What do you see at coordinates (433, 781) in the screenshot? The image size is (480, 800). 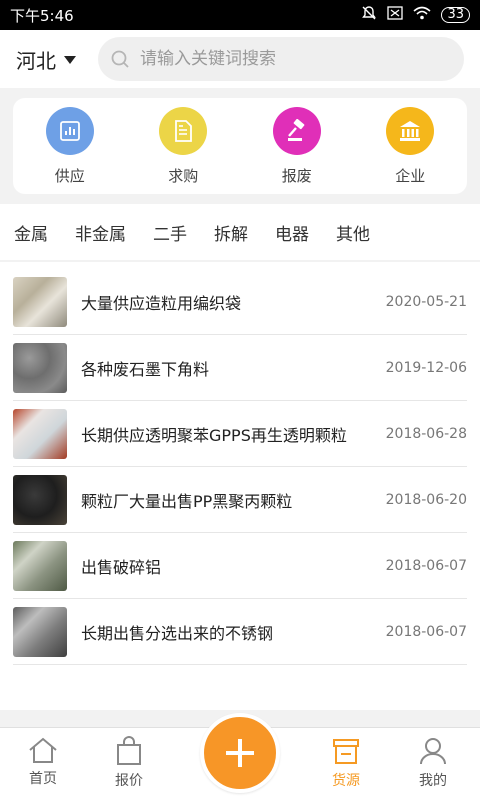 I see `nav-label: 我的` at bounding box center [433, 781].